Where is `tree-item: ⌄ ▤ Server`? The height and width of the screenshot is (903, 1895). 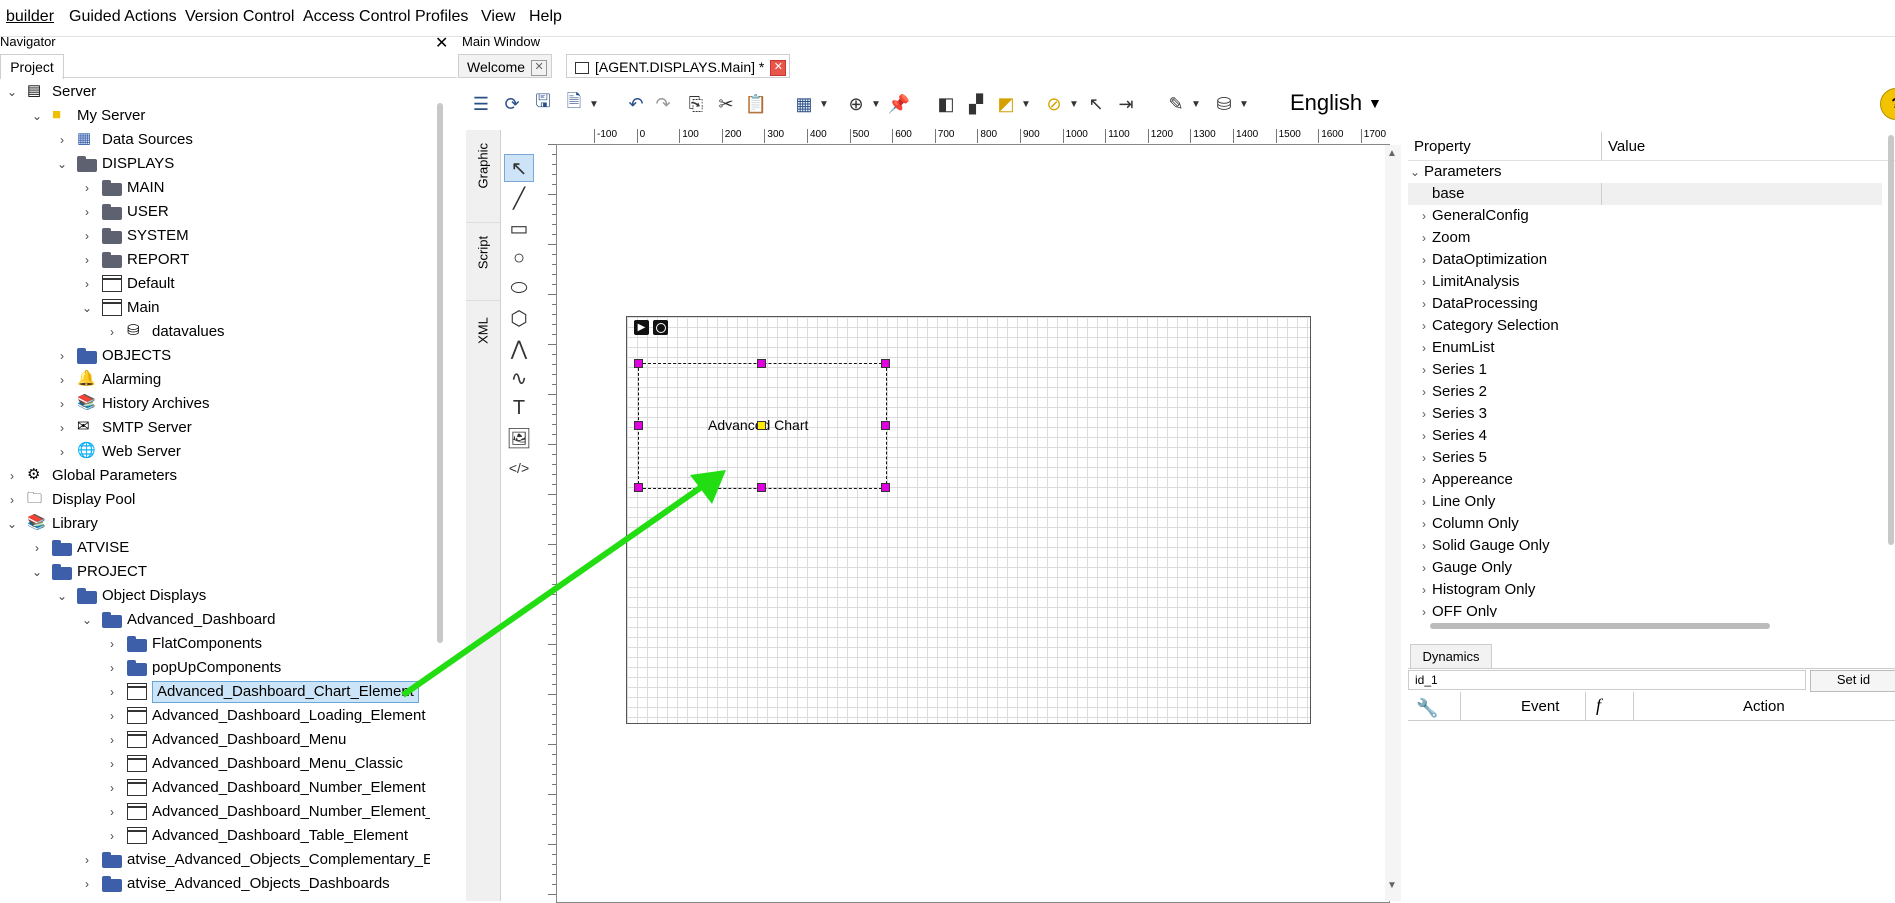 tree-item: ⌄ ▤ Server is located at coordinates (215, 92).